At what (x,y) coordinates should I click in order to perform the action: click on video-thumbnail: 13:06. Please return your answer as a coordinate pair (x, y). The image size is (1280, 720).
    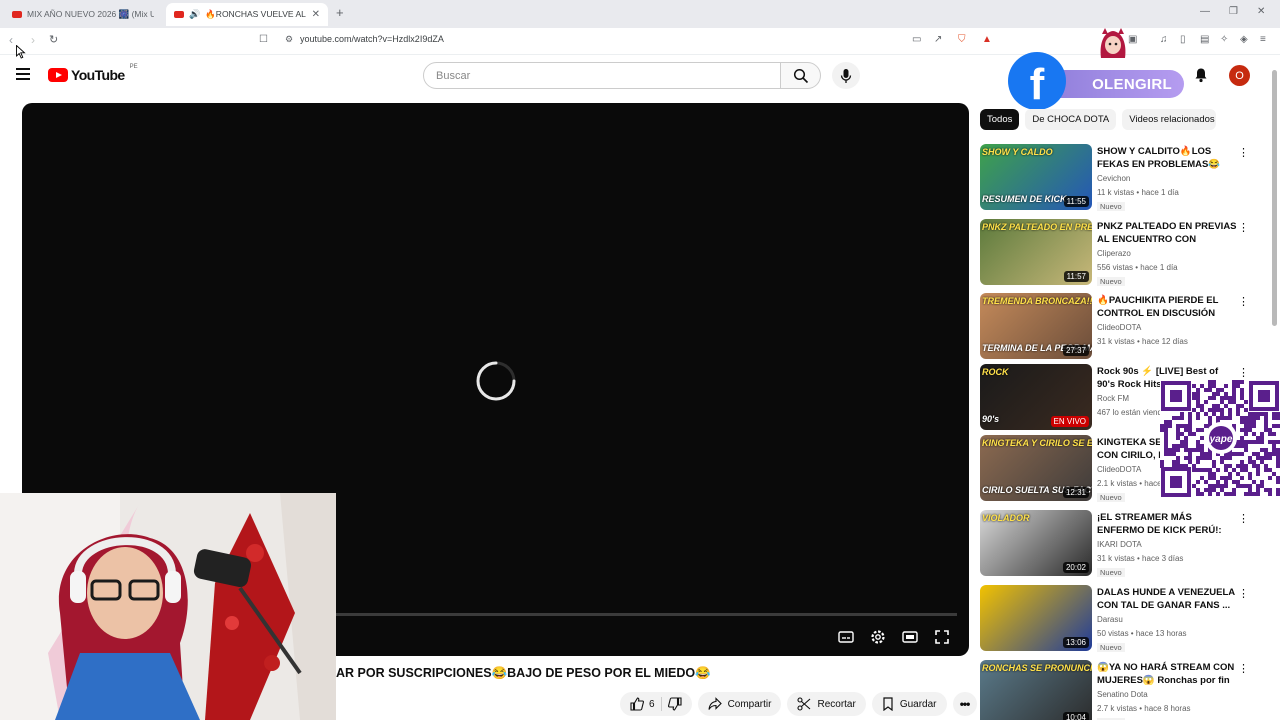
    Looking at the image, I should click on (1036, 618).